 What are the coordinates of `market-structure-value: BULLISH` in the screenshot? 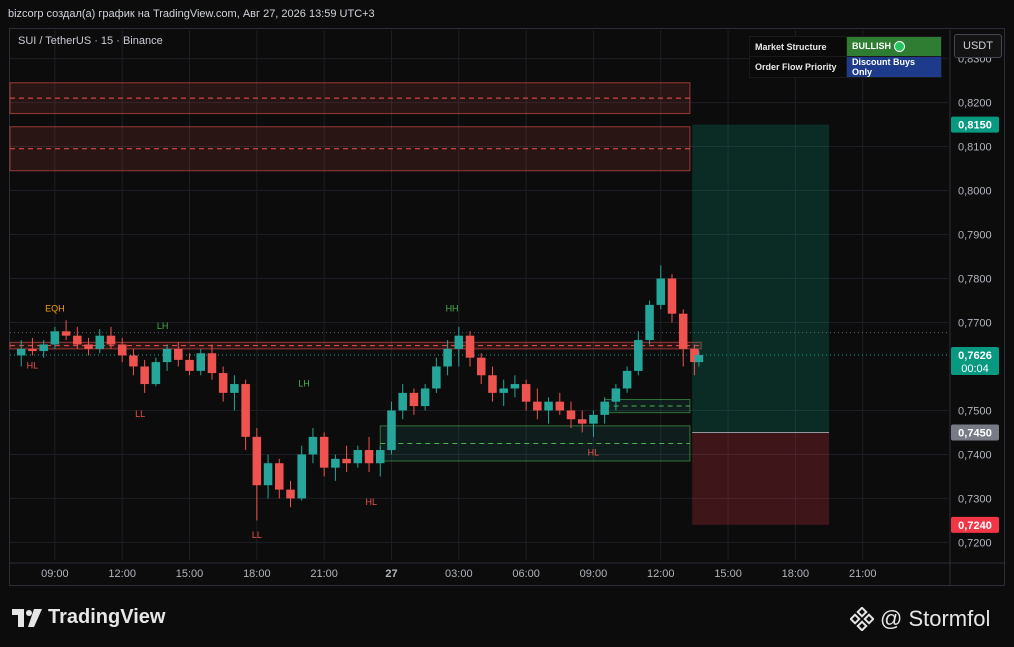 It's located at (894, 46).